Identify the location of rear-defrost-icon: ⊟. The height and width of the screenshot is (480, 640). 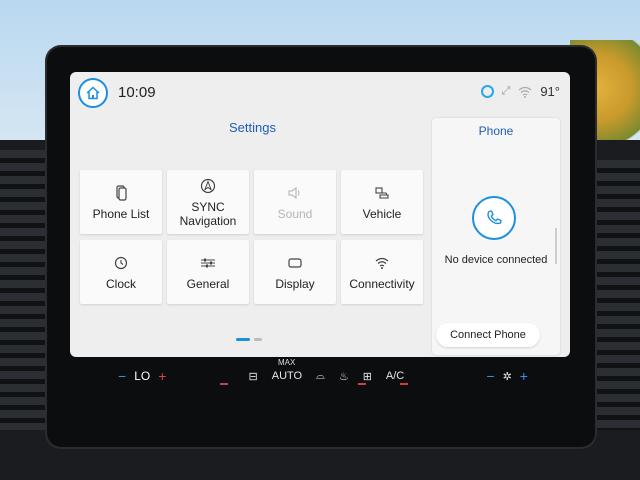
(253, 376).